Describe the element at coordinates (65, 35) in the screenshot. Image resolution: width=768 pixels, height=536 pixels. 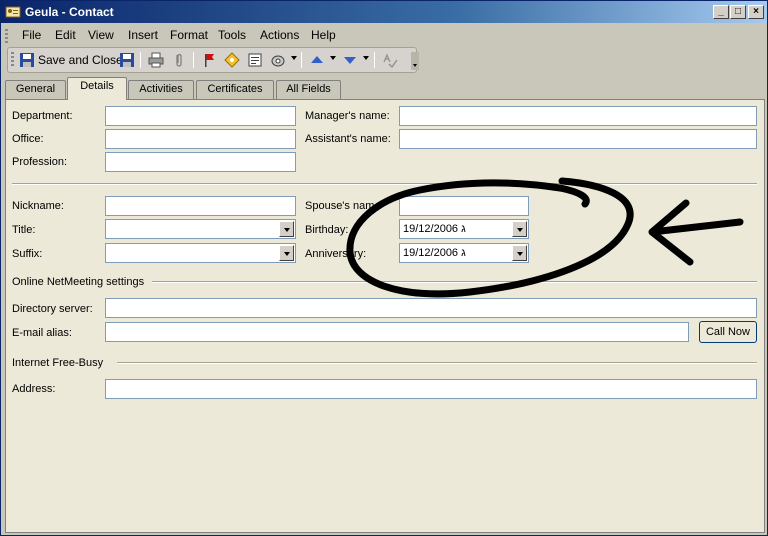
I see `menu-edit: Edit` at that location.